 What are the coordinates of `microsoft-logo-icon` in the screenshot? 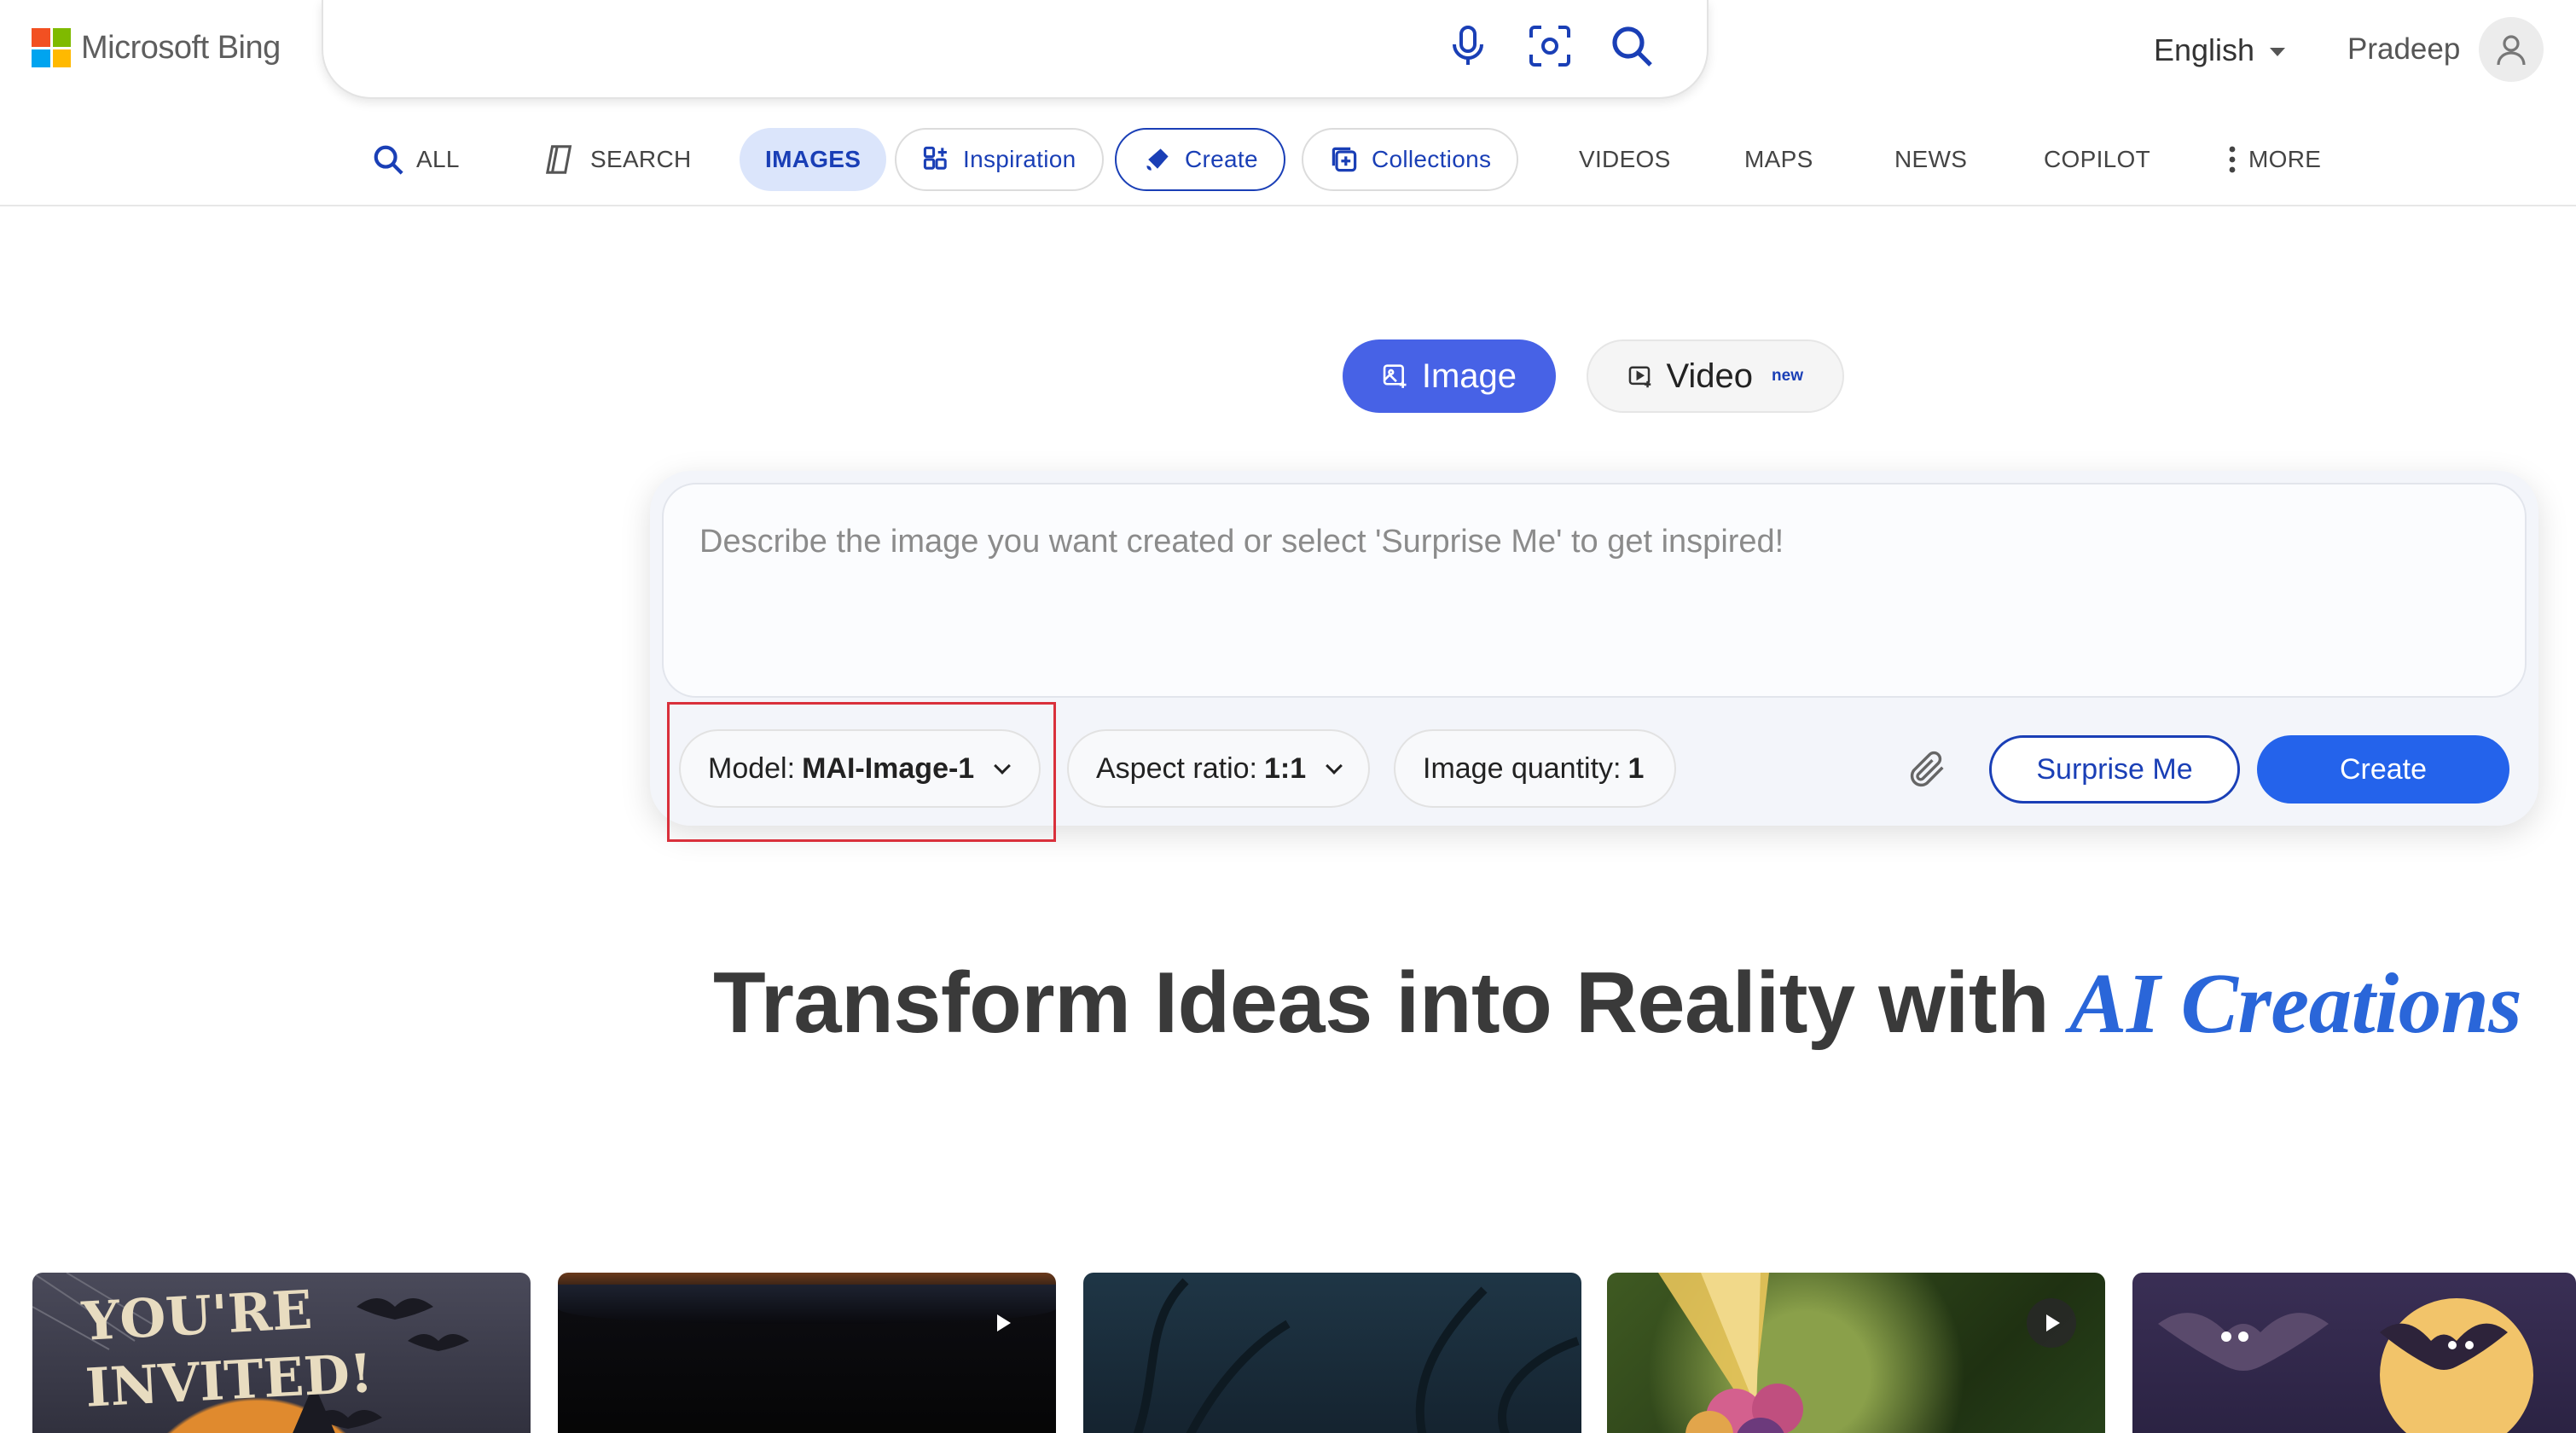 It's located at (51, 47).